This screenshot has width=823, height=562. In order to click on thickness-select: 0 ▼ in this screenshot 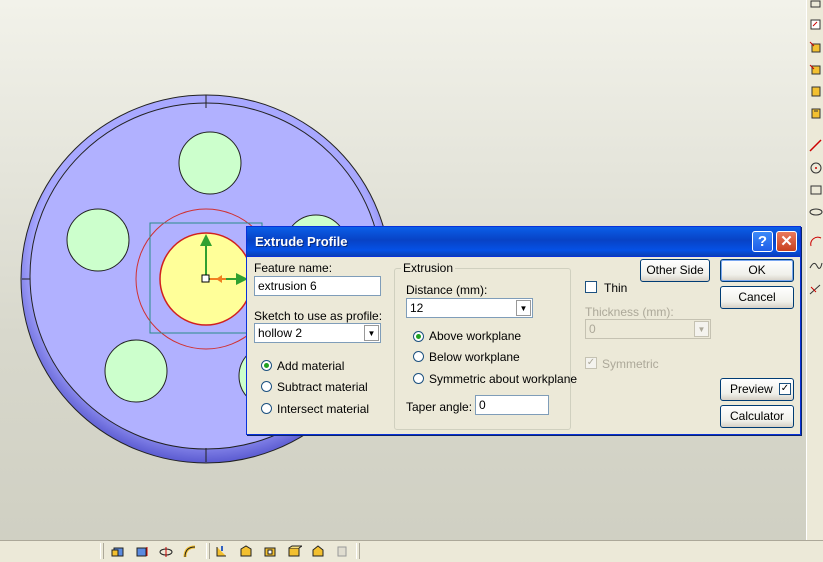, I will do `click(648, 329)`.